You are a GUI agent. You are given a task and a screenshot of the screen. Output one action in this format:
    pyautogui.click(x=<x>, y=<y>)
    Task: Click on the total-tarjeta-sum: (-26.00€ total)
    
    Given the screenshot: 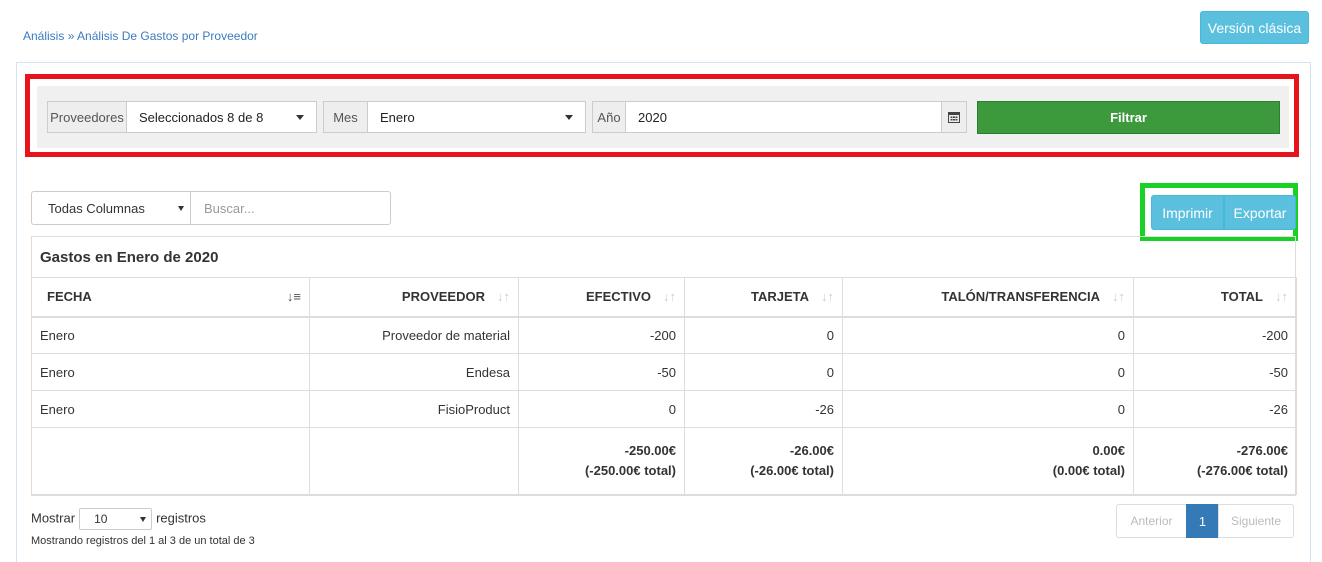 What is the action you would take?
    pyautogui.click(x=792, y=470)
    